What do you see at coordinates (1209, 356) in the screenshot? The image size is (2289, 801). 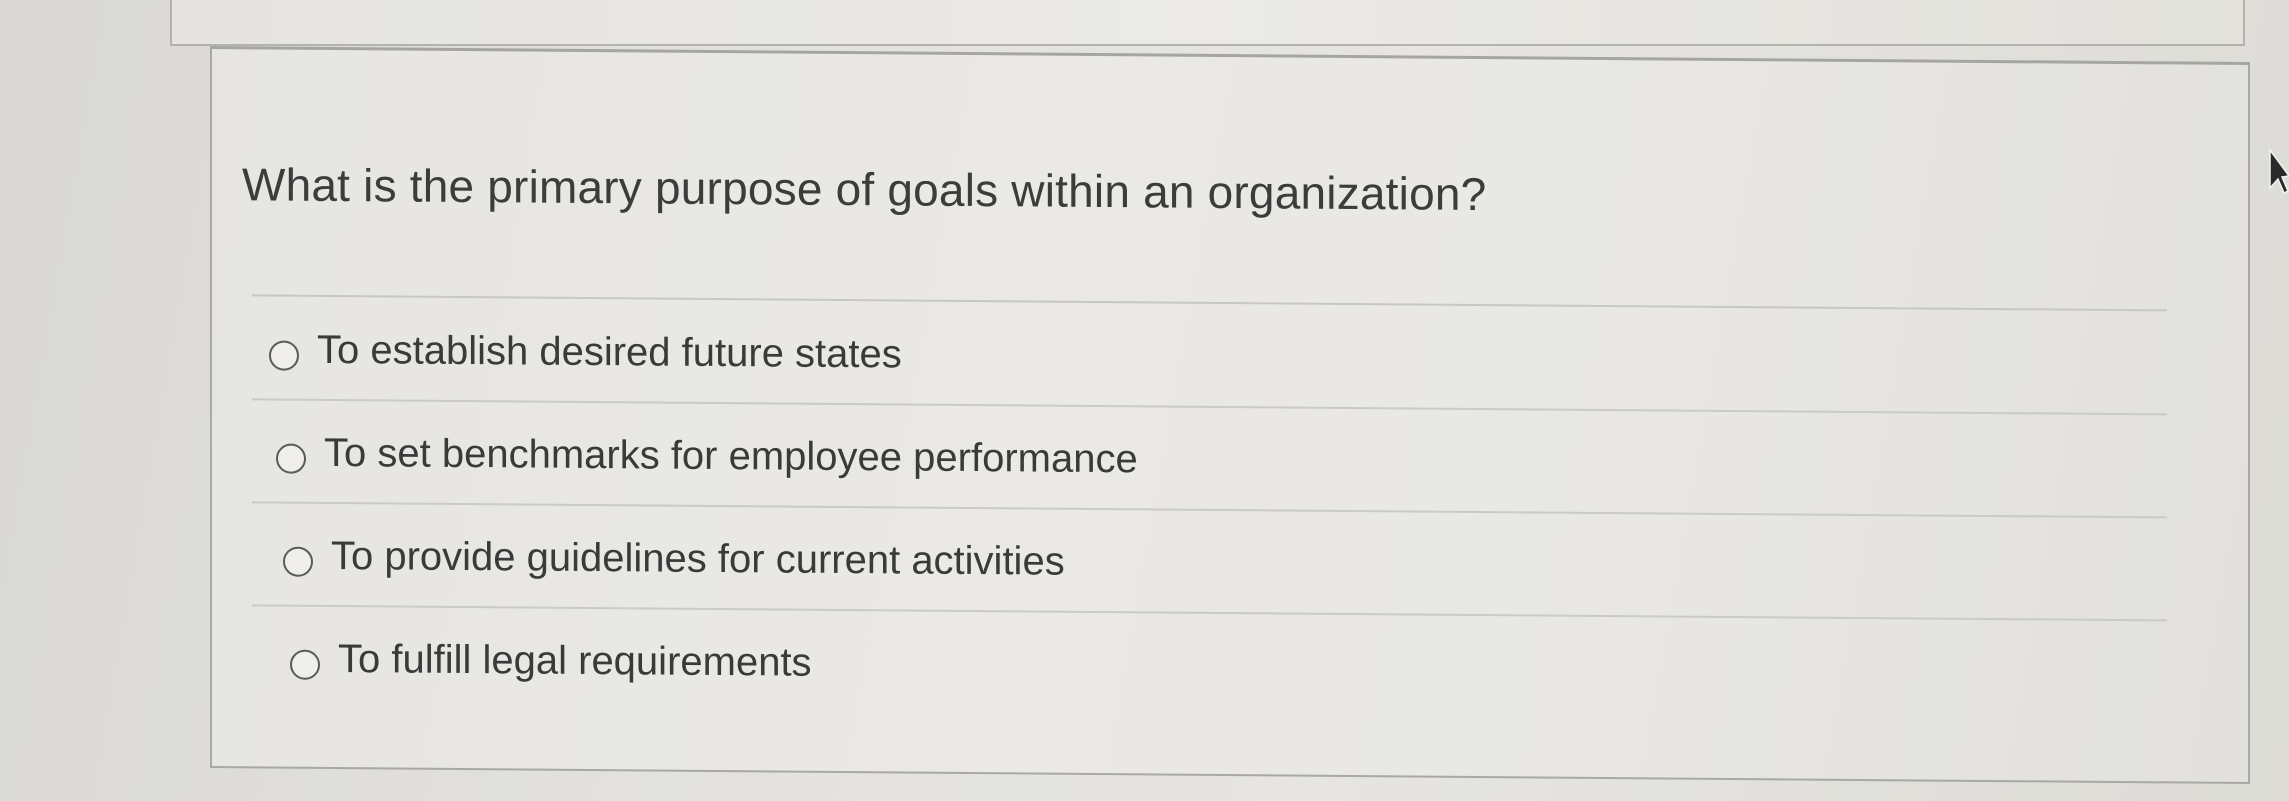 I see `answer-option: To establish desired future states` at bounding box center [1209, 356].